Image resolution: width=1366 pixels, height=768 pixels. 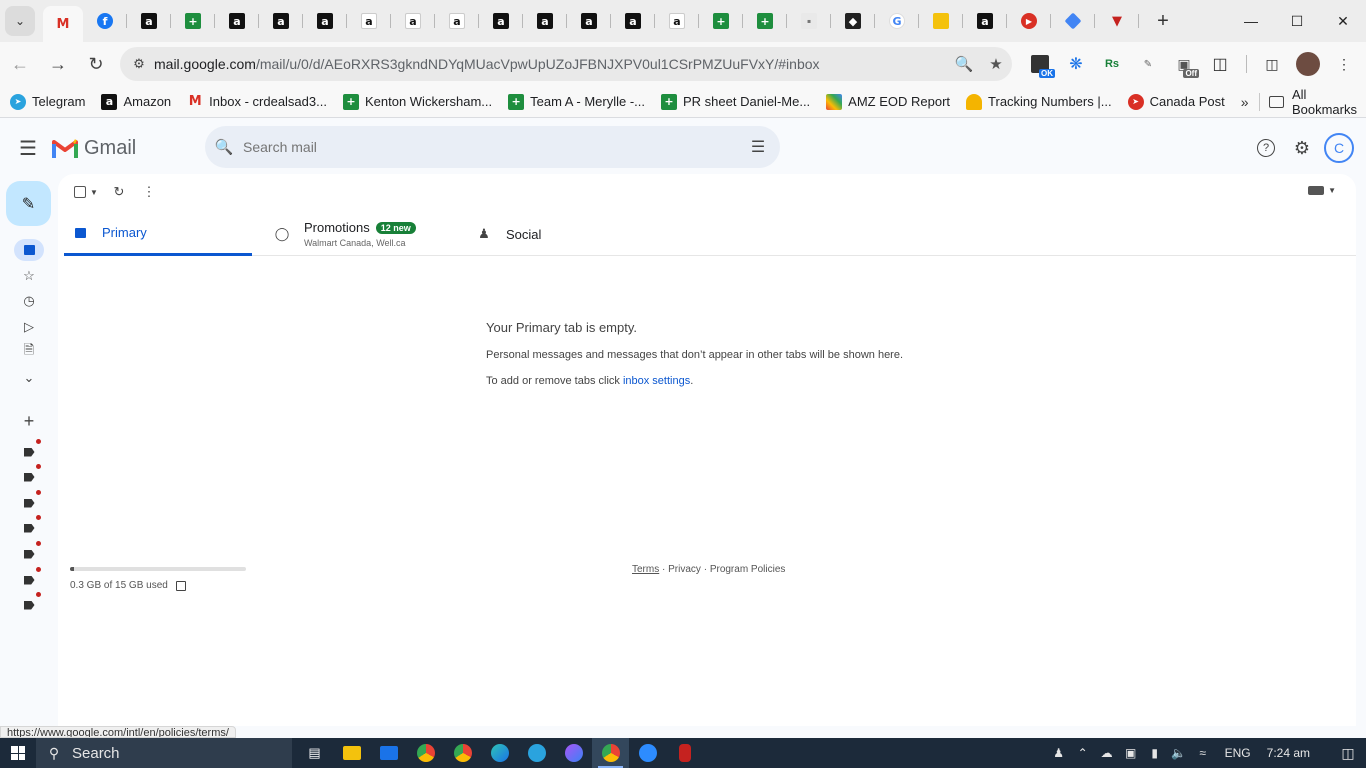 I want to click on browser-tab: ▶, so click(x=1029, y=21).